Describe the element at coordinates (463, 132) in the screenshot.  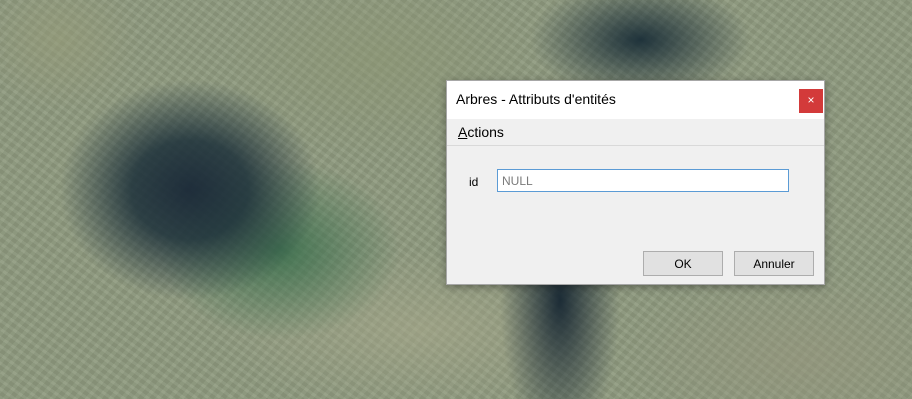
I see `menu-item-actions-mnemonic: A` at that location.